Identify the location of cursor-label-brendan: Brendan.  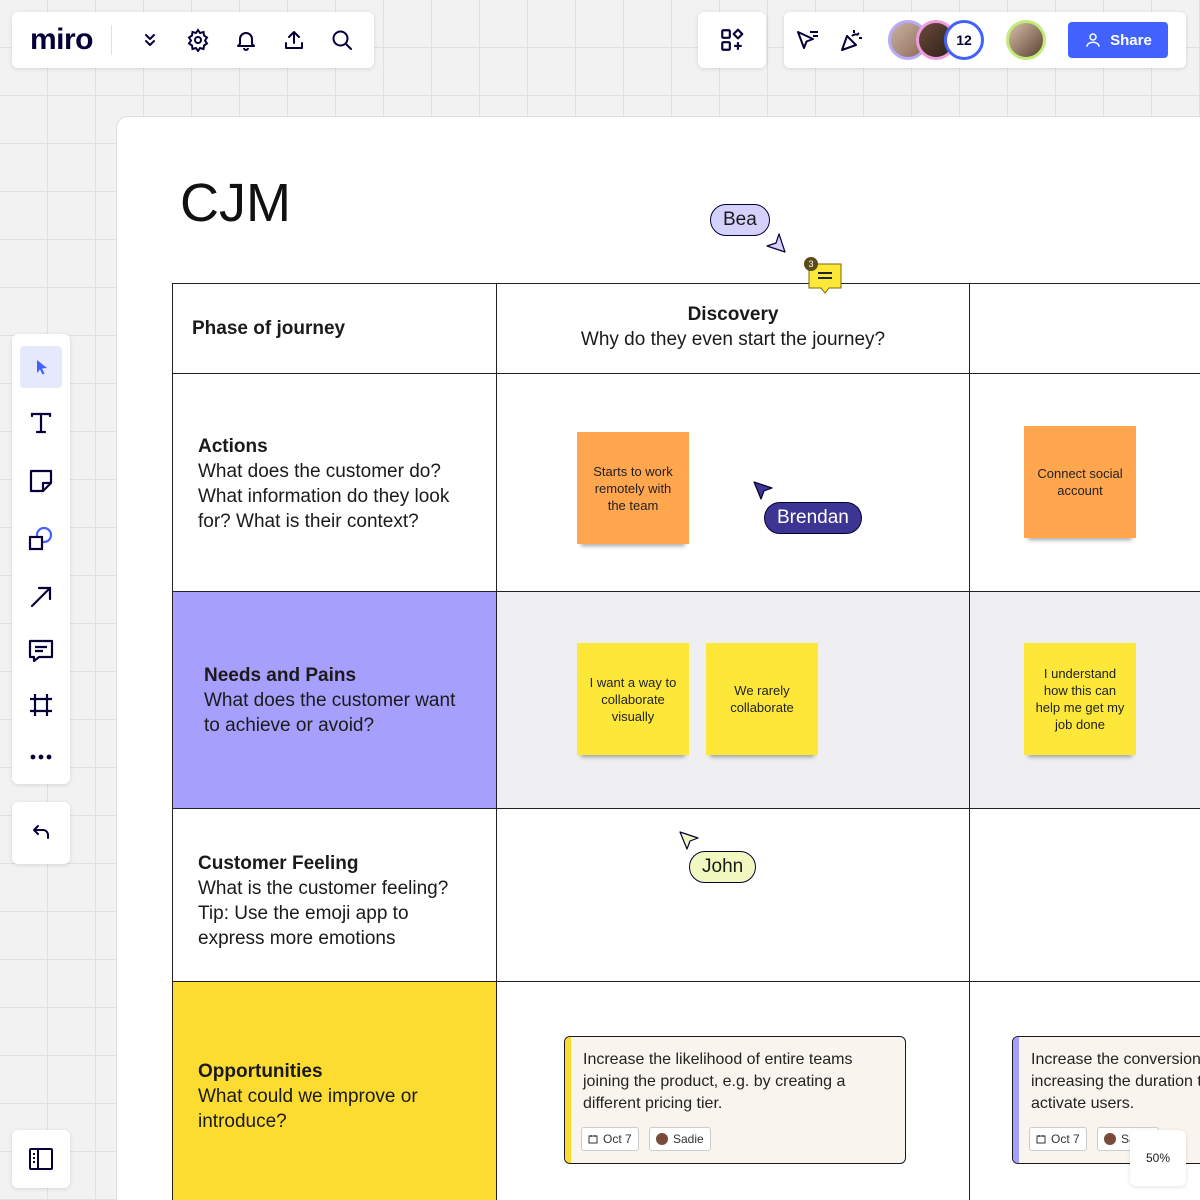
(813, 518).